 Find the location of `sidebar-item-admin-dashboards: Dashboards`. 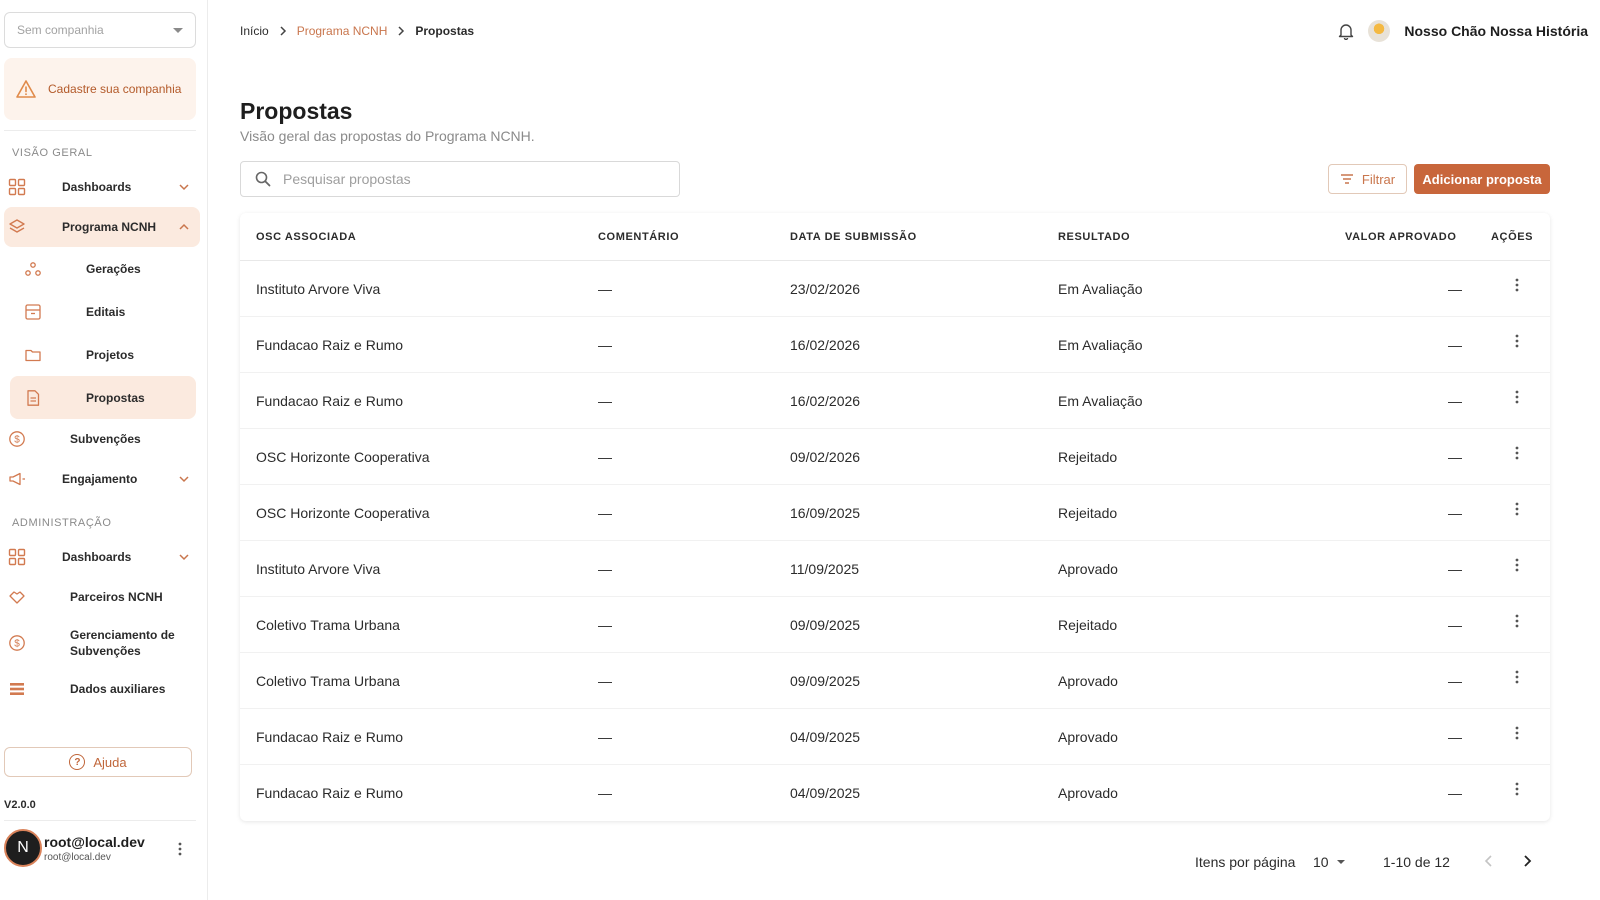

sidebar-item-admin-dashboards: Dashboards is located at coordinates (102, 557).